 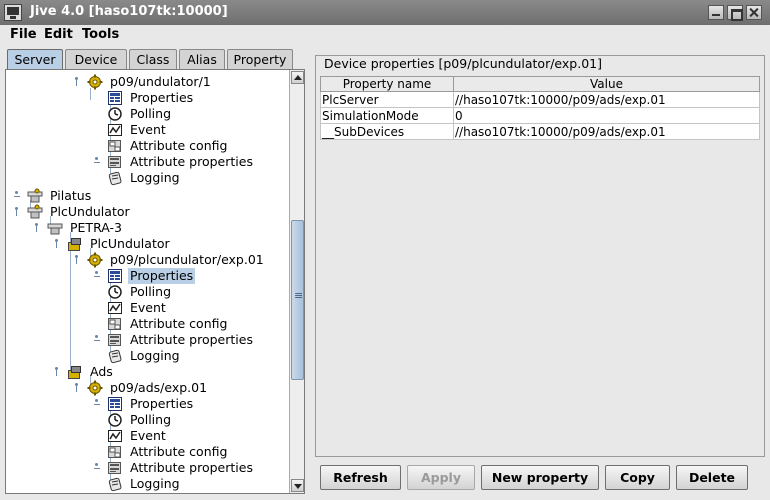 What do you see at coordinates (13, 12) in the screenshot?
I see `jive-app-icon` at bounding box center [13, 12].